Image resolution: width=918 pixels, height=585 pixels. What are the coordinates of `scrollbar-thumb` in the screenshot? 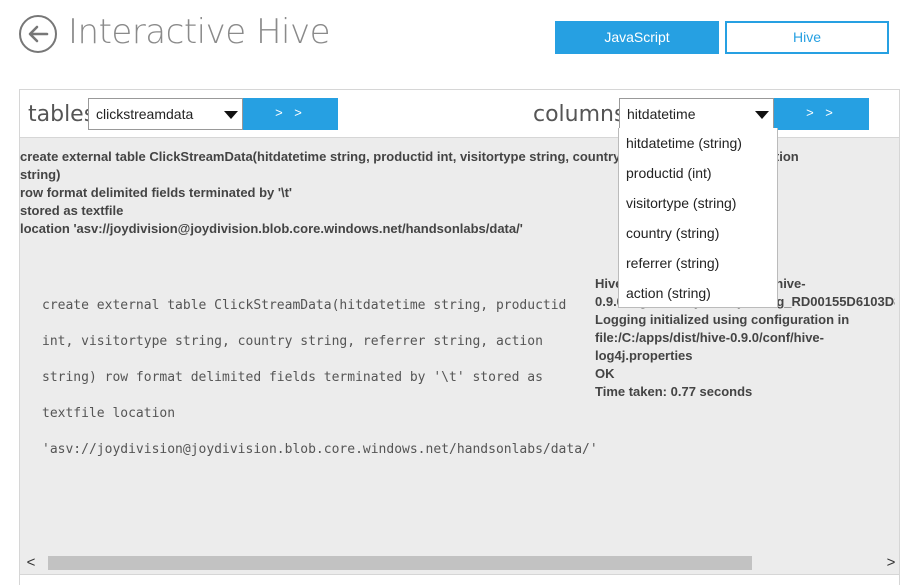 It's located at (400, 563).